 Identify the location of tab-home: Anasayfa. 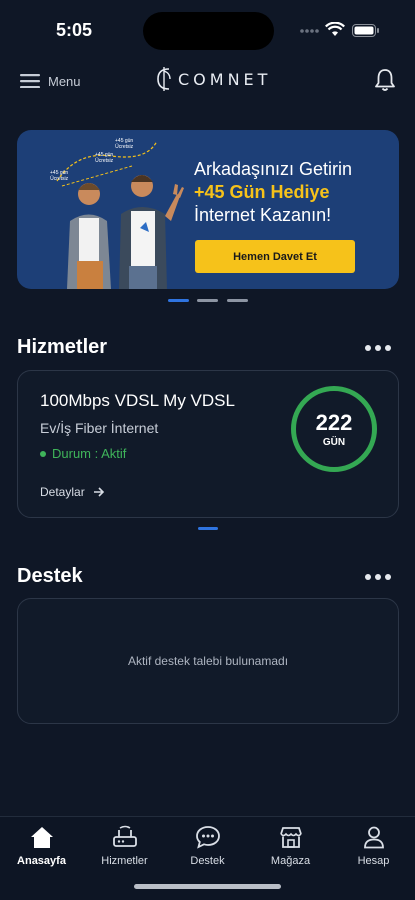
(41, 846).